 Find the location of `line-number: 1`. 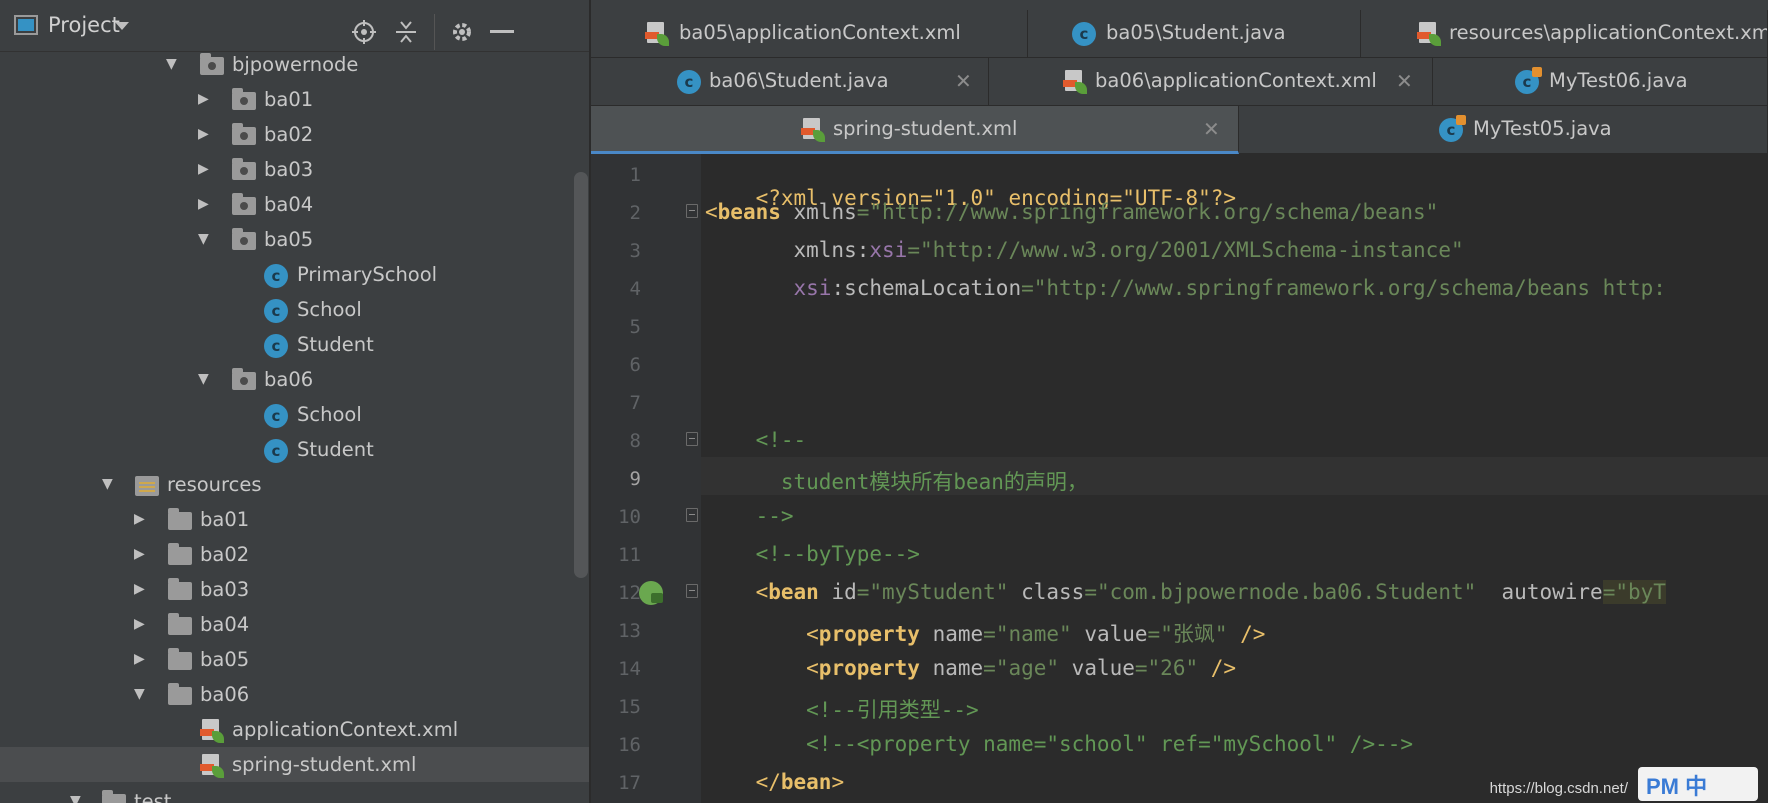

line-number: 1 is located at coordinates (635, 175).